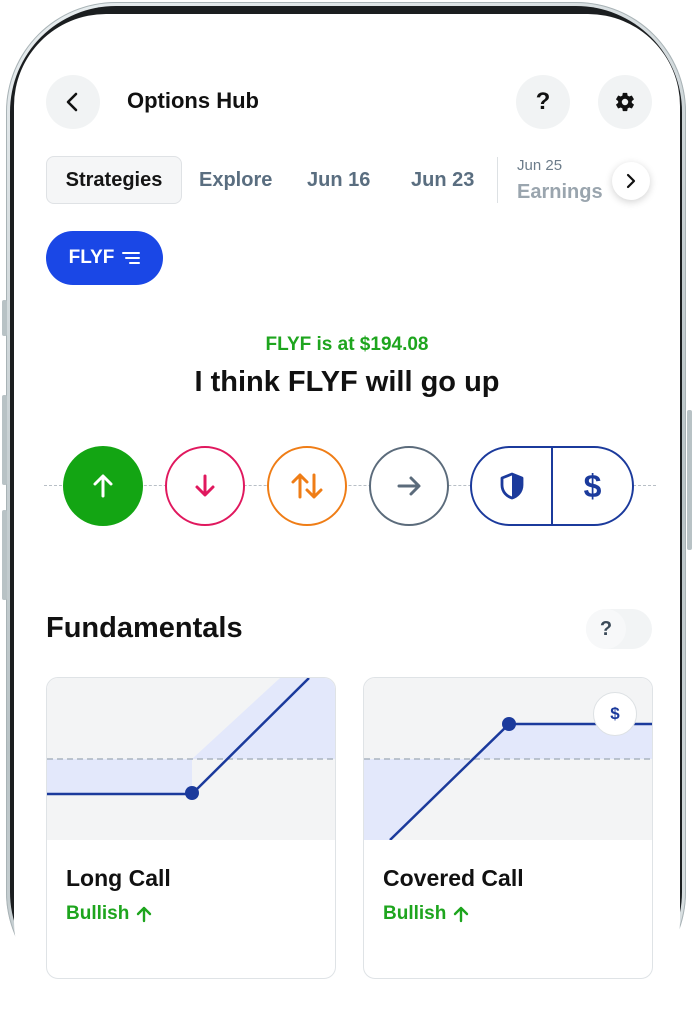 The image size is (694, 1014). I want to click on arrow-right-icon, so click(409, 486).